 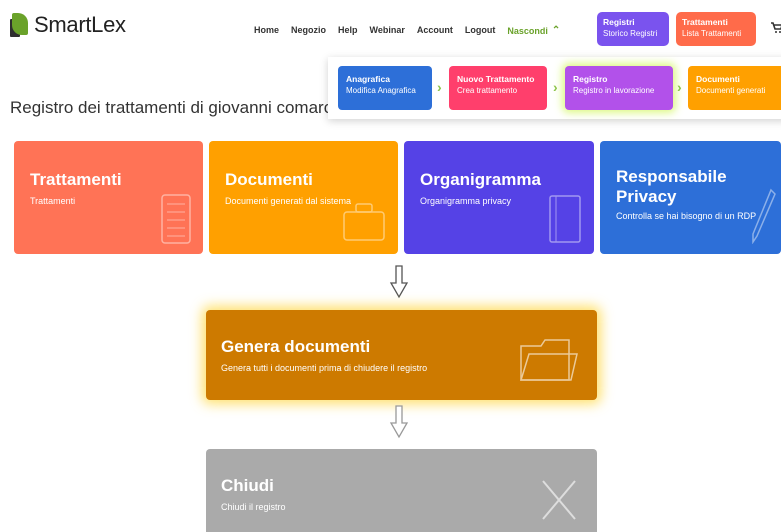 I want to click on smartlex-logo: SmartLex, so click(x=68, y=25).